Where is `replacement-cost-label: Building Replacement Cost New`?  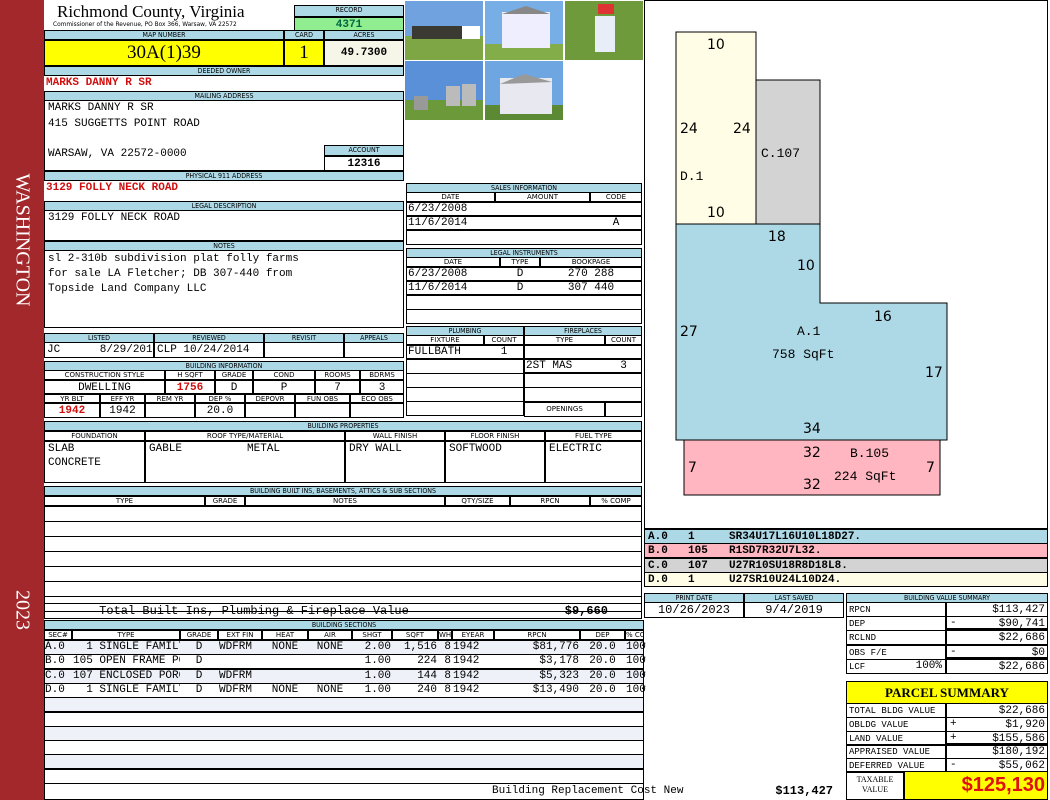 replacement-cost-label: Building Replacement Cost New is located at coordinates (588, 791).